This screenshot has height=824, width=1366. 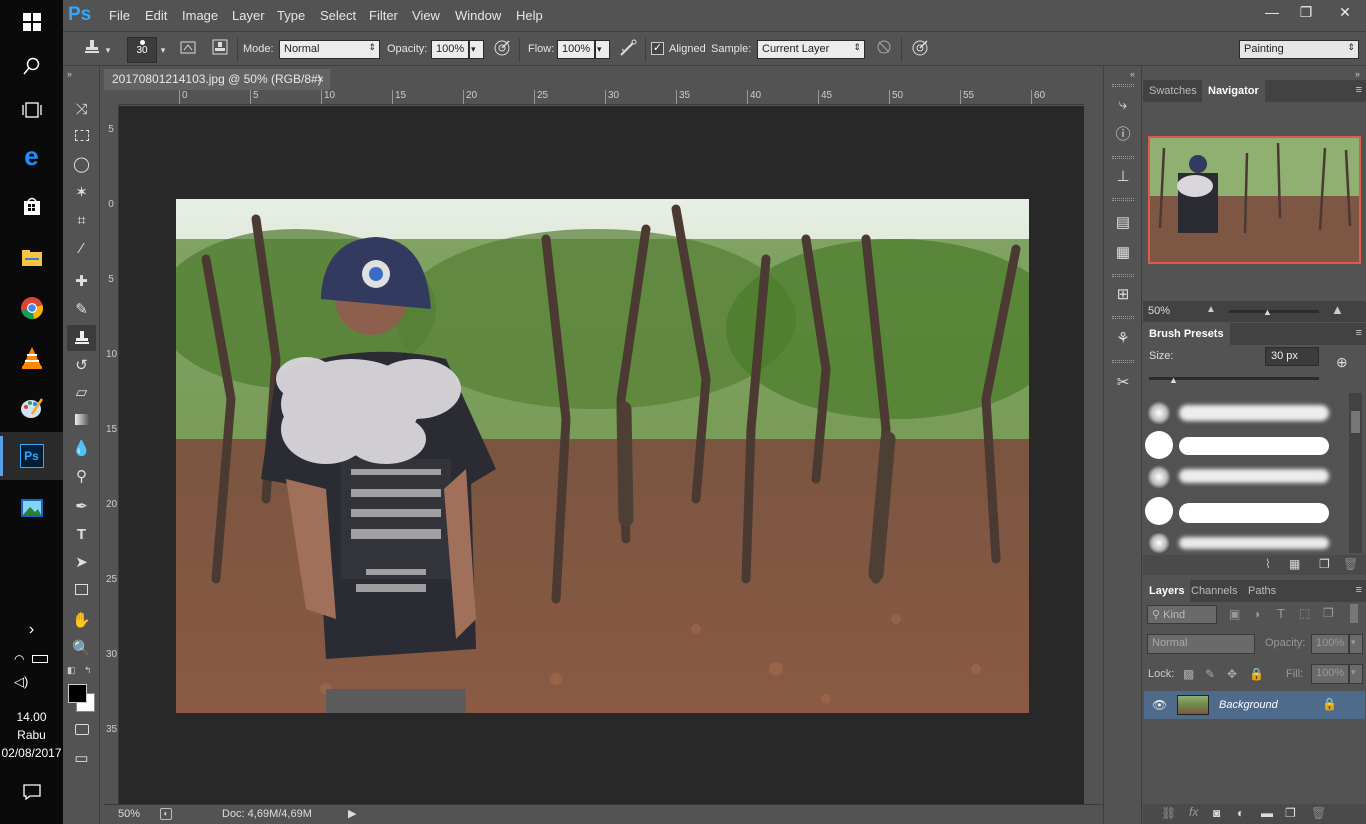 I want to click on clock-time: 14.00, so click(x=31, y=717).